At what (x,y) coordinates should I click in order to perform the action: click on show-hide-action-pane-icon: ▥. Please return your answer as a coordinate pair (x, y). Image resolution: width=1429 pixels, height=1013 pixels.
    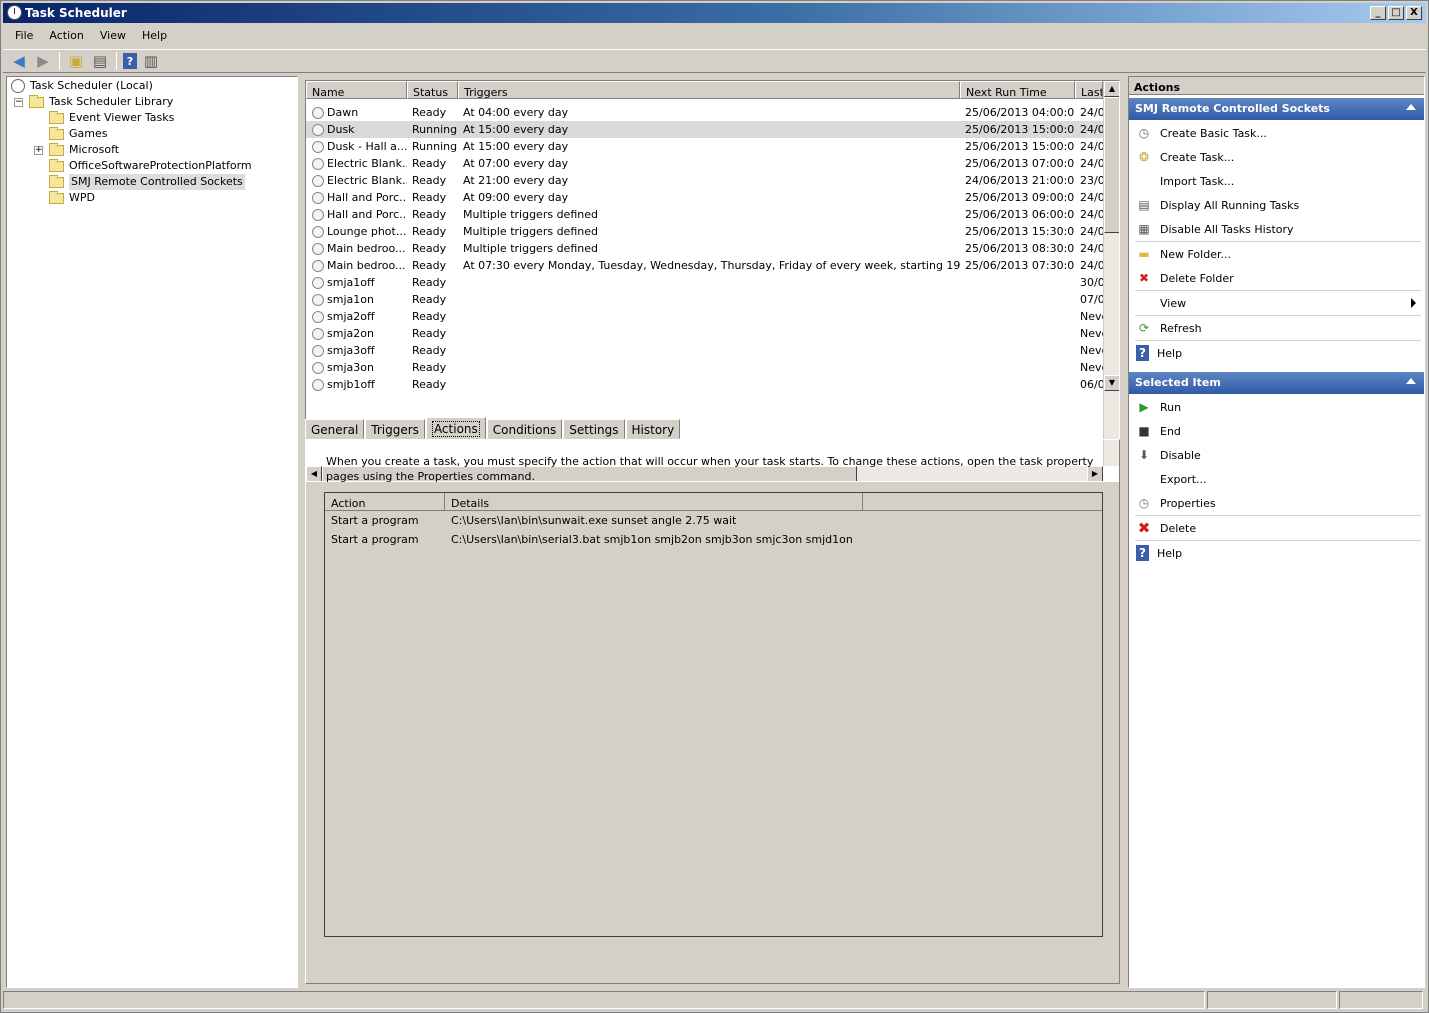
    Looking at the image, I should click on (151, 61).